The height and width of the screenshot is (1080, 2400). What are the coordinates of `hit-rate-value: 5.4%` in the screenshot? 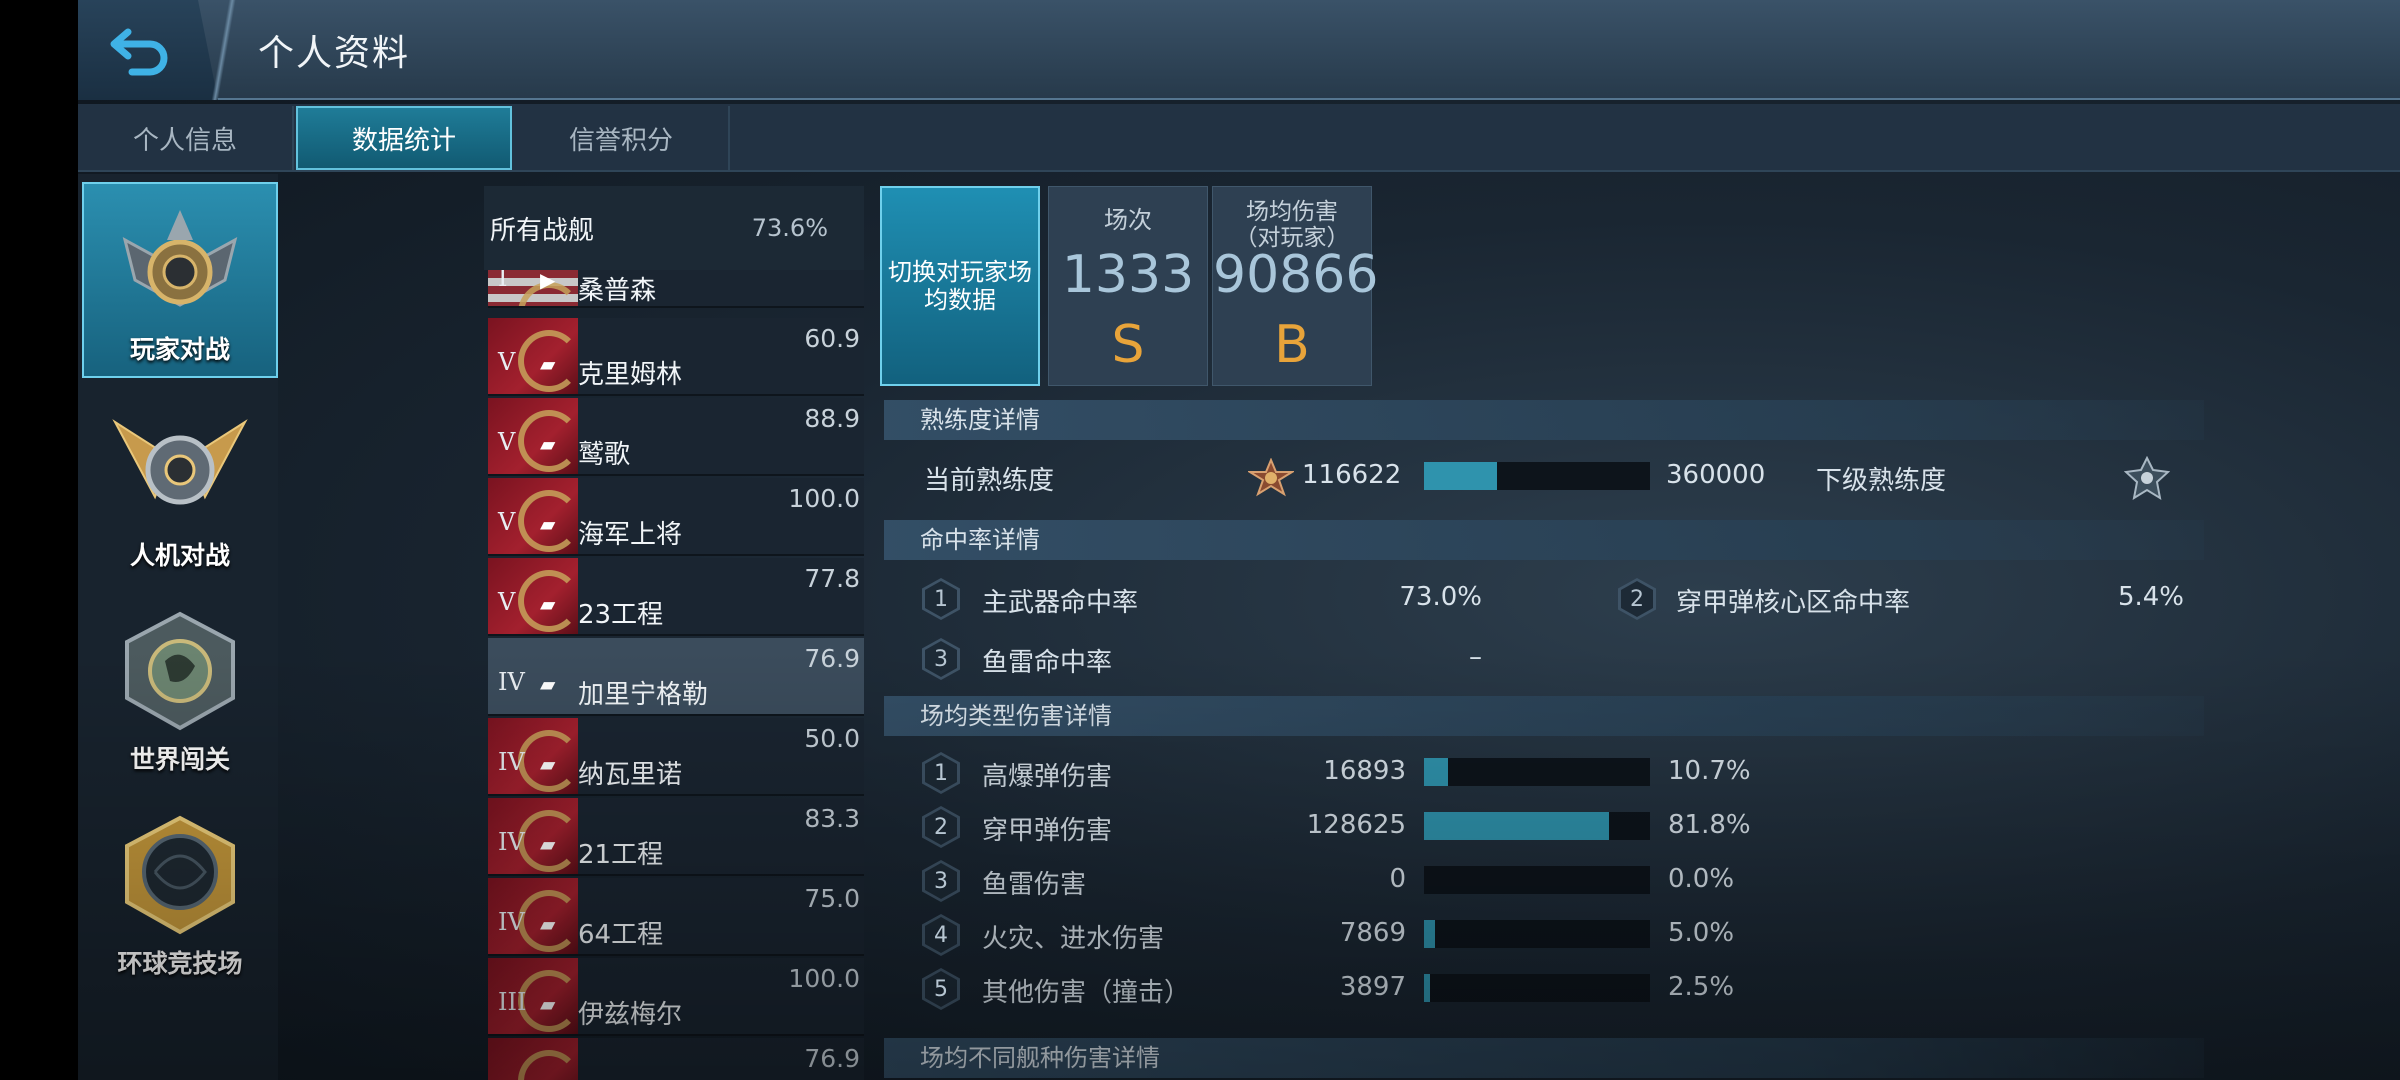 It's located at (2150, 597).